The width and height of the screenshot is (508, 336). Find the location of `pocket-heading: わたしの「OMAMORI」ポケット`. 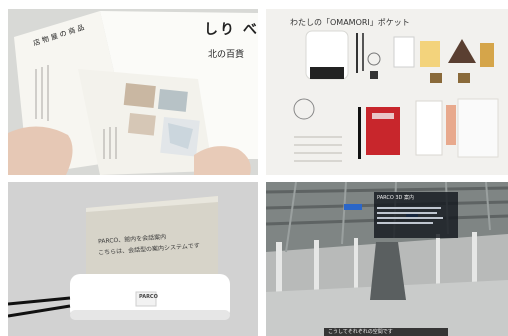

pocket-heading: わたしの「OMAMORI」ポケット is located at coordinates (350, 22).